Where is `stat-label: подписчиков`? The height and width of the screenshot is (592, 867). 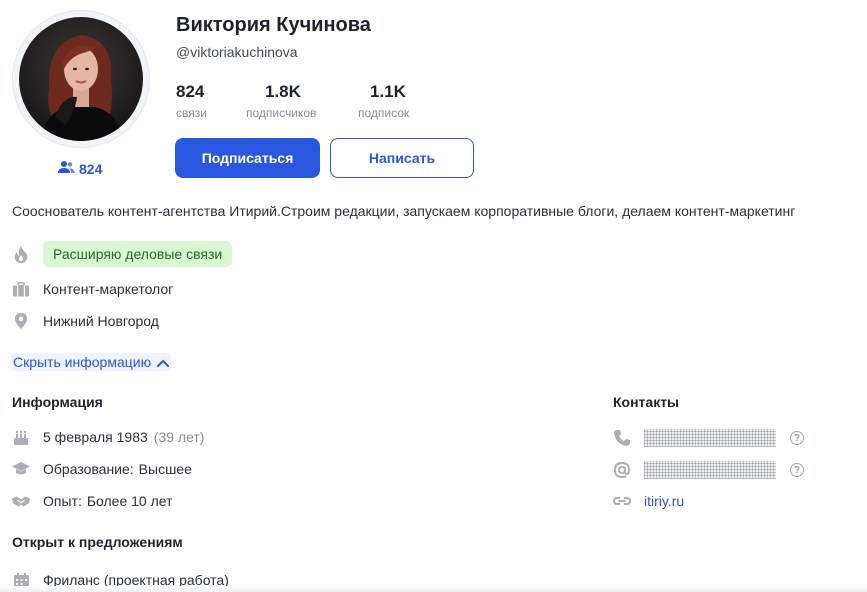
stat-label: подписчиков is located at coordinates (281, 113).